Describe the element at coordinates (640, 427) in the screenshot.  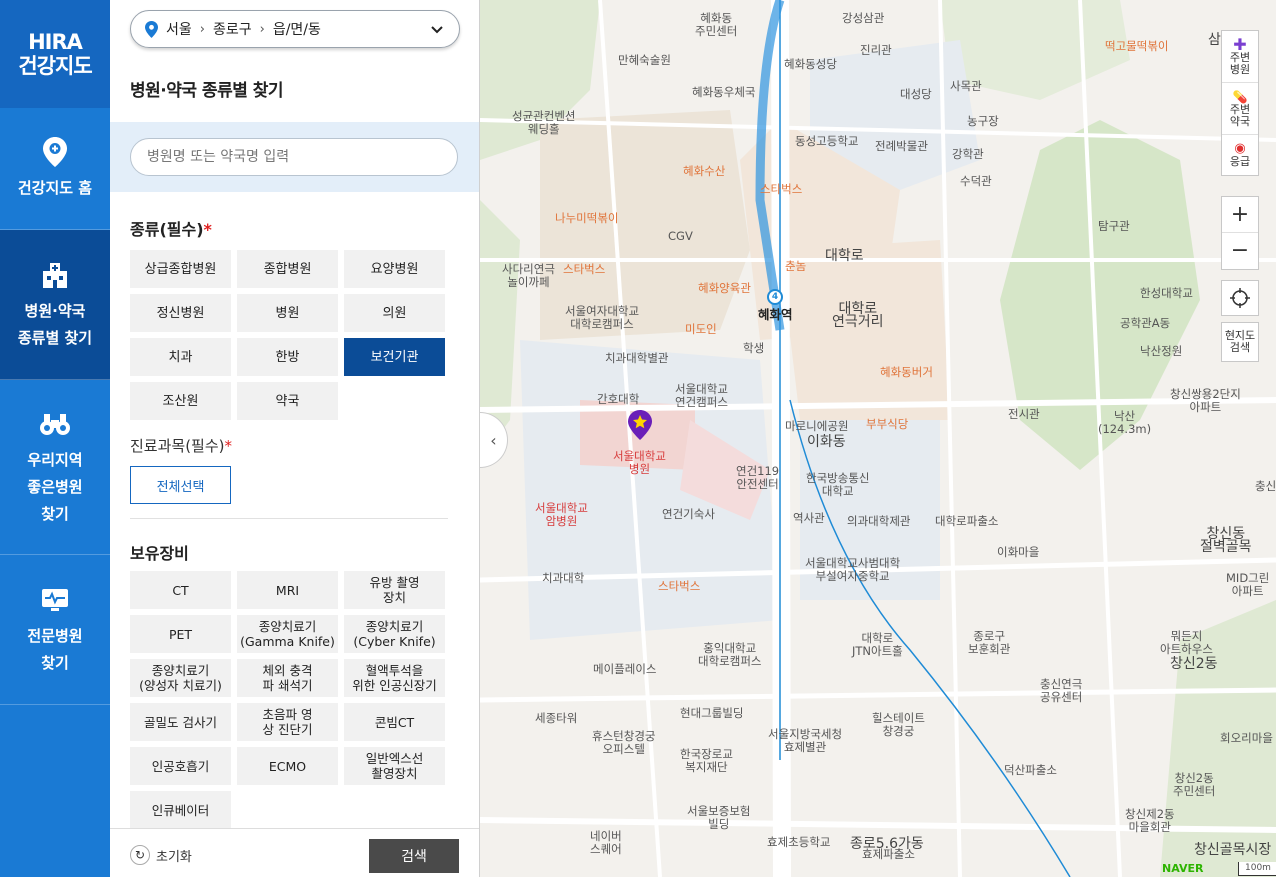
I see `hospital-marker-icon` at that location.